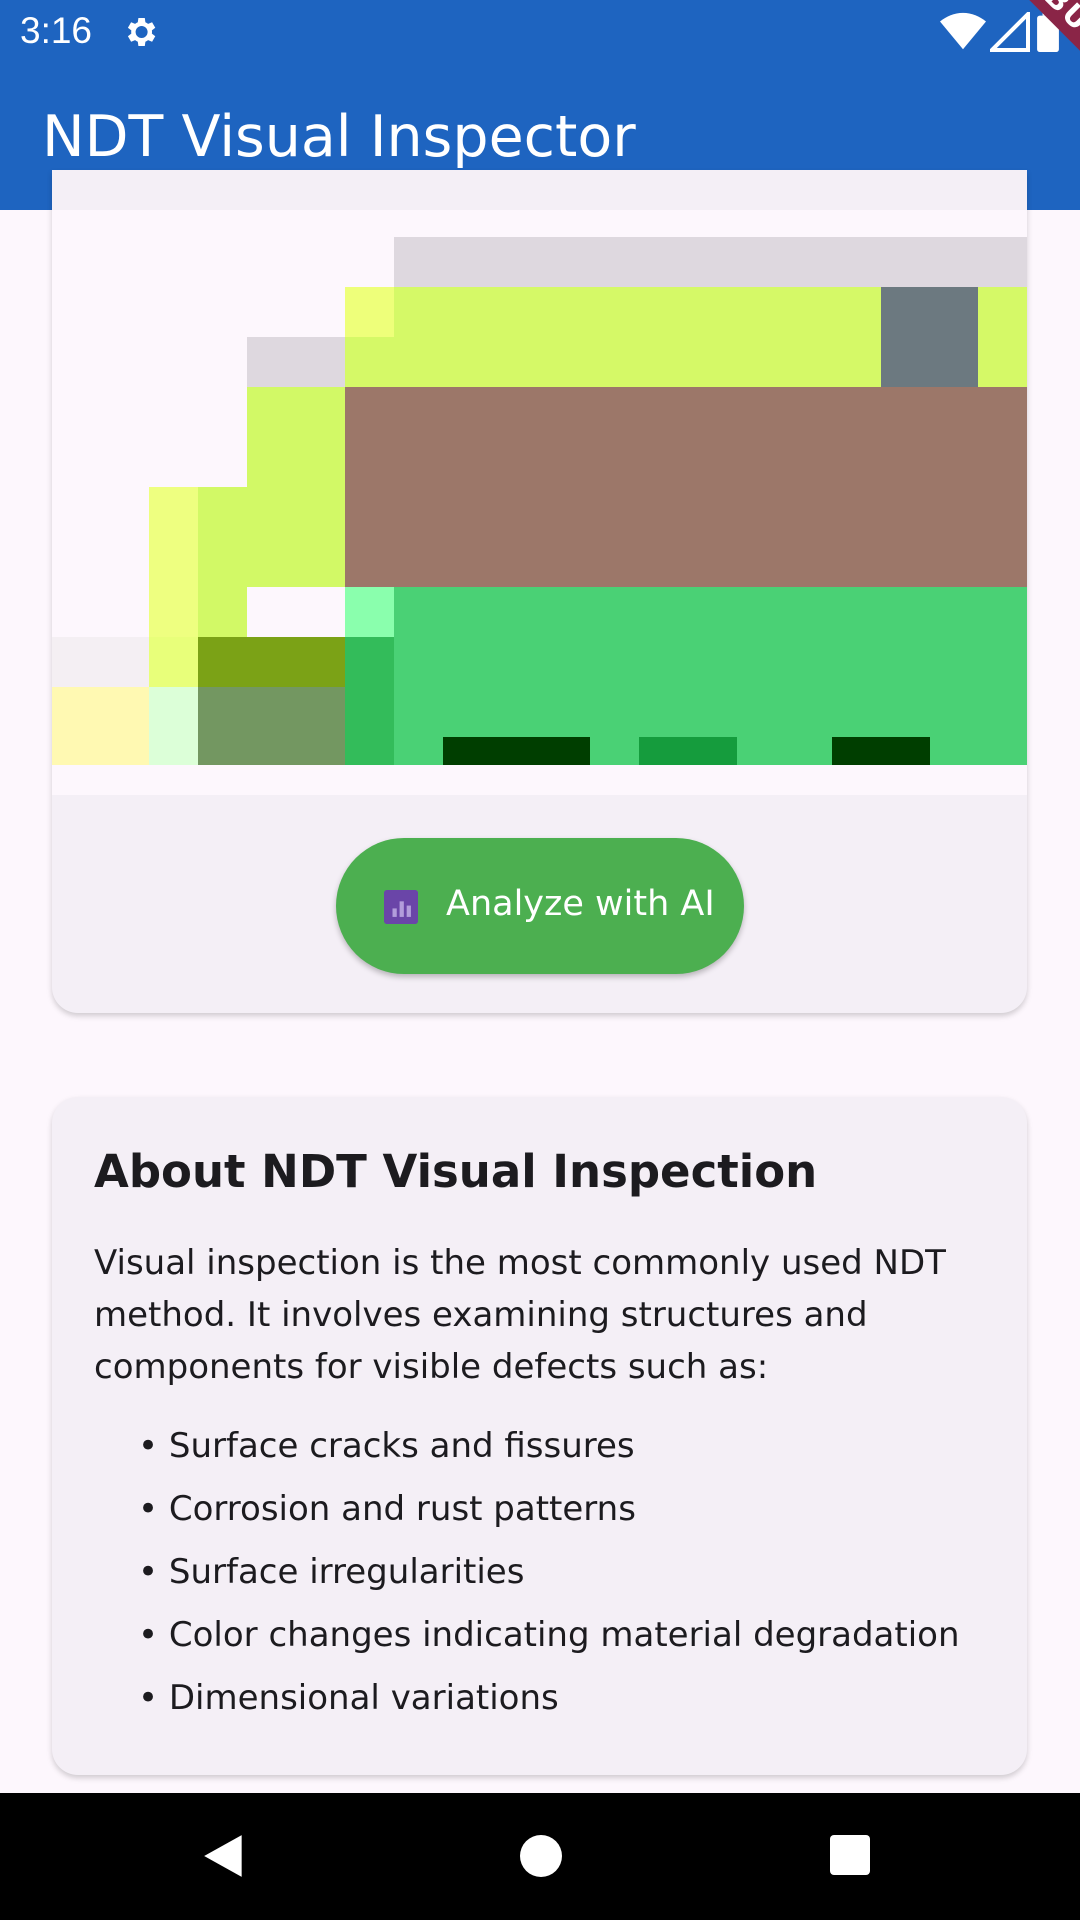 This screenshot has width=1080, height=1920. Describe the element at coordinates (225, 1856) in the screenshot. I see `back-icon` at that location.